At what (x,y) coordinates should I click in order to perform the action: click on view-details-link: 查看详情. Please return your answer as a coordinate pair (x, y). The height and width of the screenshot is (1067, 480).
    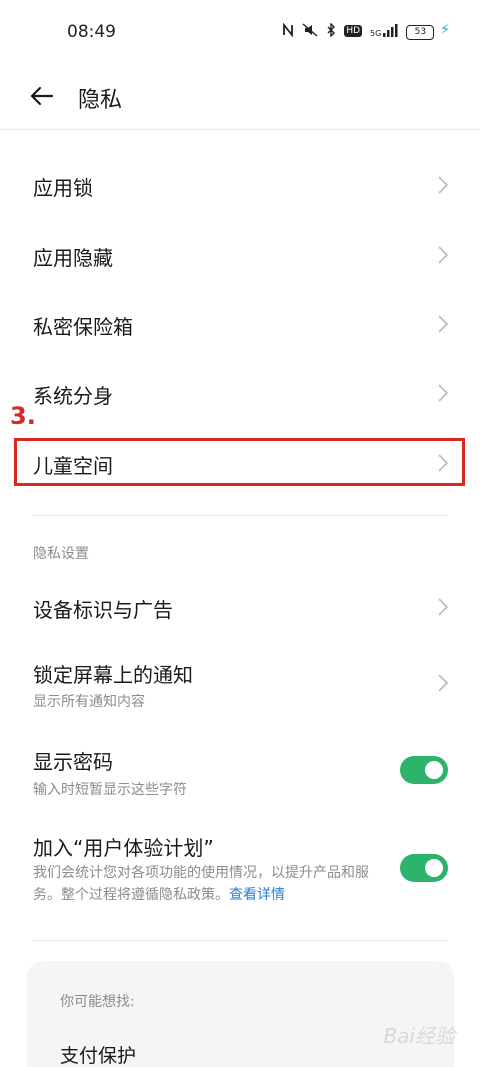
    Looking at the image, I should click on (257, 895).